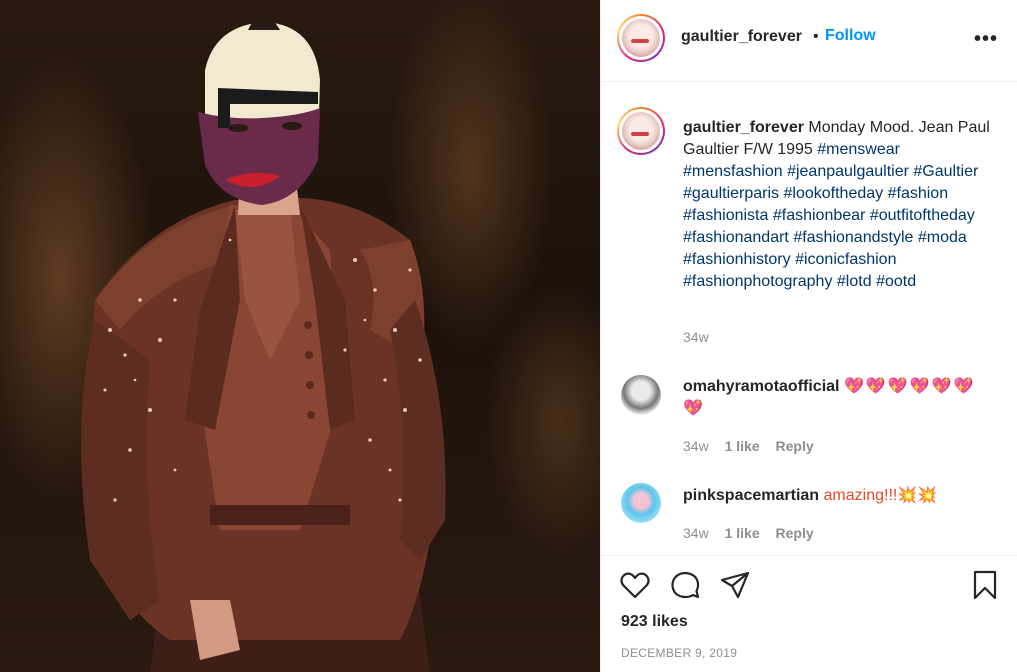  Describe the element at coordinates (922, 215) in the screenshot. I see `hashtag-link: #outfitoftheday` at that location.